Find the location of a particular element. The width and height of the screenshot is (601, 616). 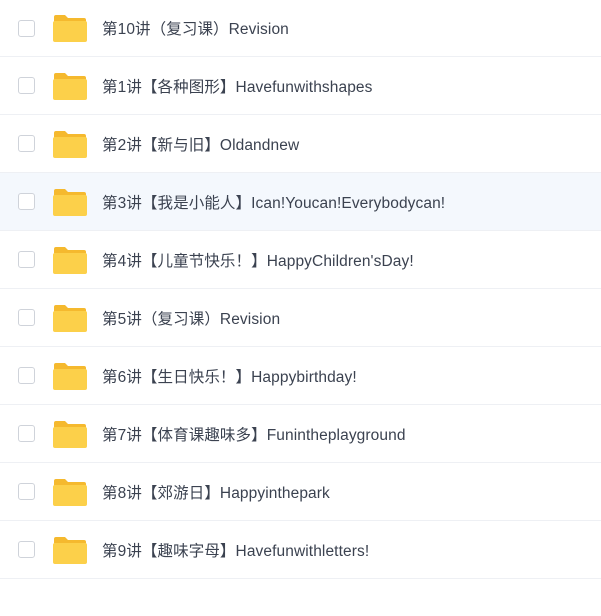

file-row: 第7讲【体育课趣味多】Funintheplayground is located at coordinates (300, 434).